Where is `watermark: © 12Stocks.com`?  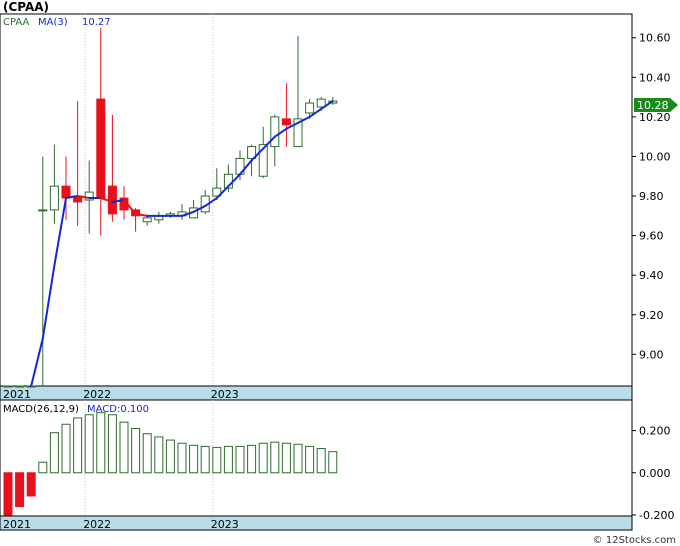 watermark: © 12Stocks.com is located at coordinates (634, 540).